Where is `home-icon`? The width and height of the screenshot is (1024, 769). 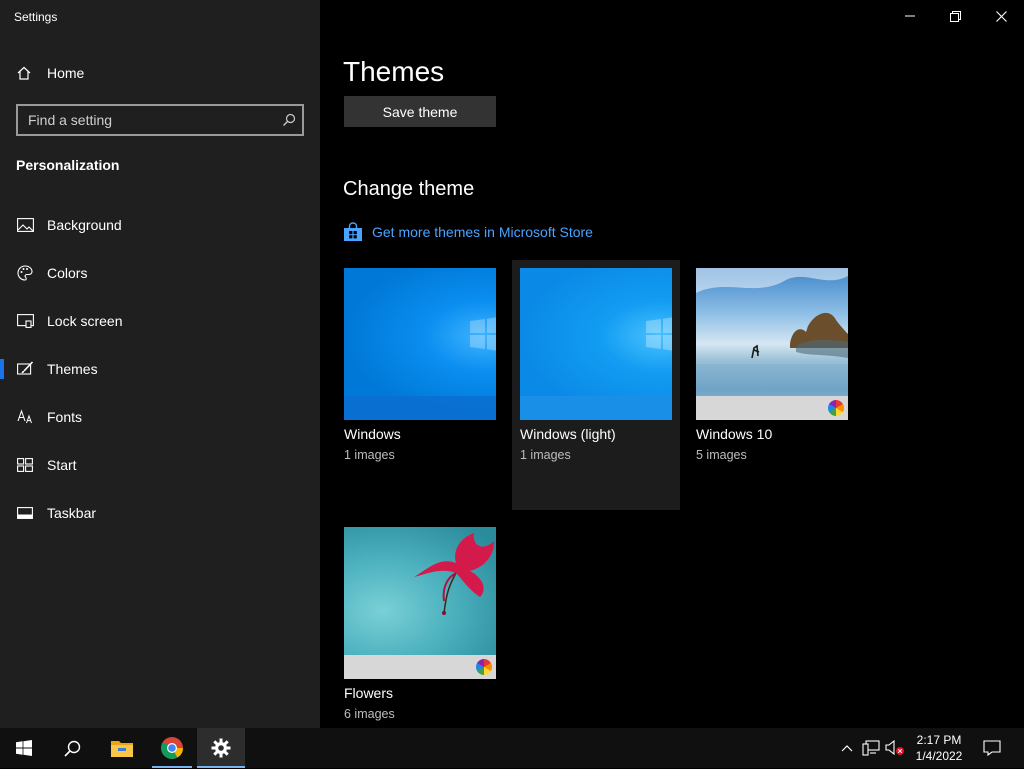
home-icon is located at coordinates (24, 73).